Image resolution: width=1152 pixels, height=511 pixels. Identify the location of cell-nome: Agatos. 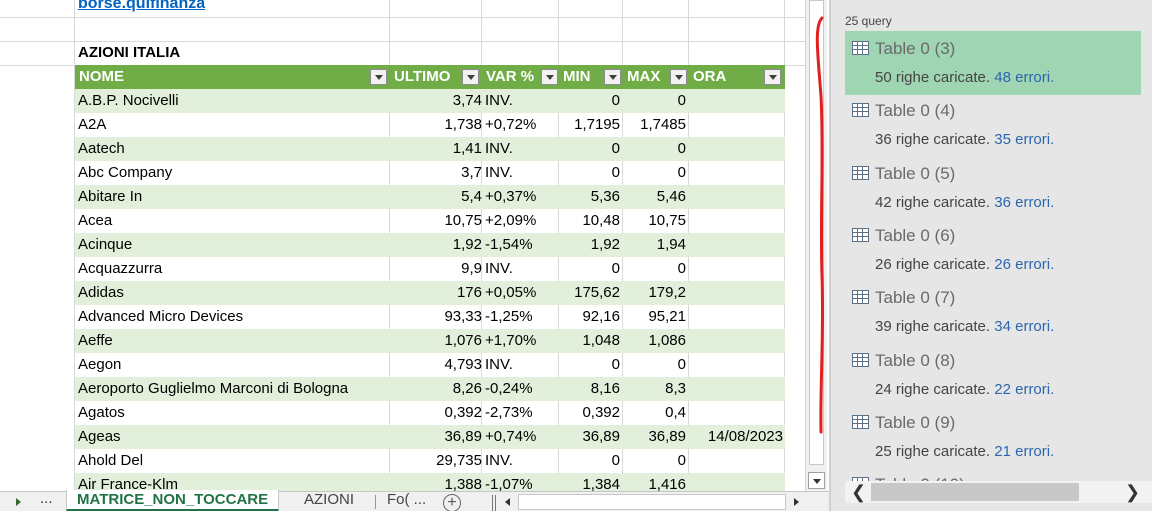
(233, 413).